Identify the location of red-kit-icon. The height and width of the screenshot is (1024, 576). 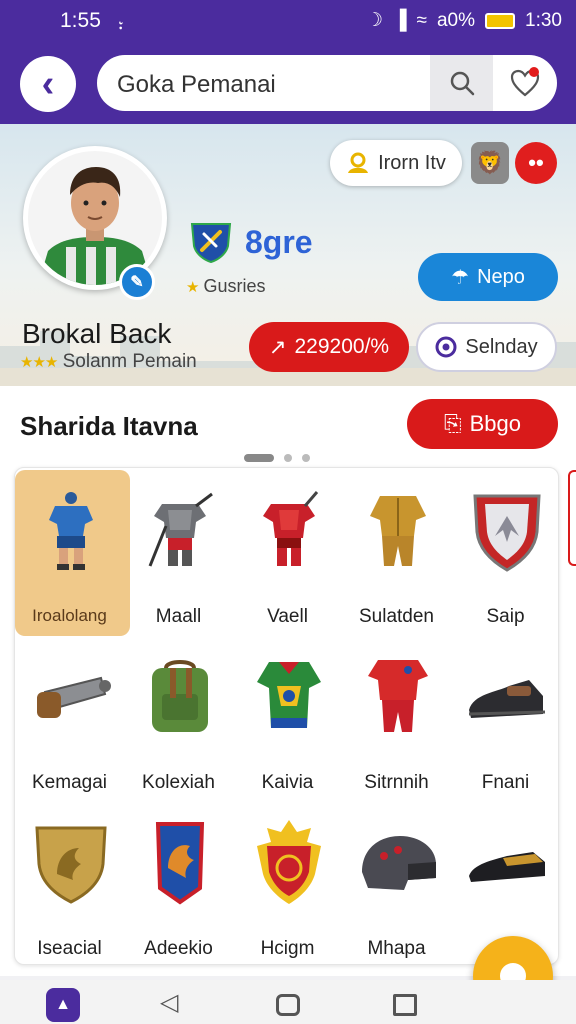
(398, 696).